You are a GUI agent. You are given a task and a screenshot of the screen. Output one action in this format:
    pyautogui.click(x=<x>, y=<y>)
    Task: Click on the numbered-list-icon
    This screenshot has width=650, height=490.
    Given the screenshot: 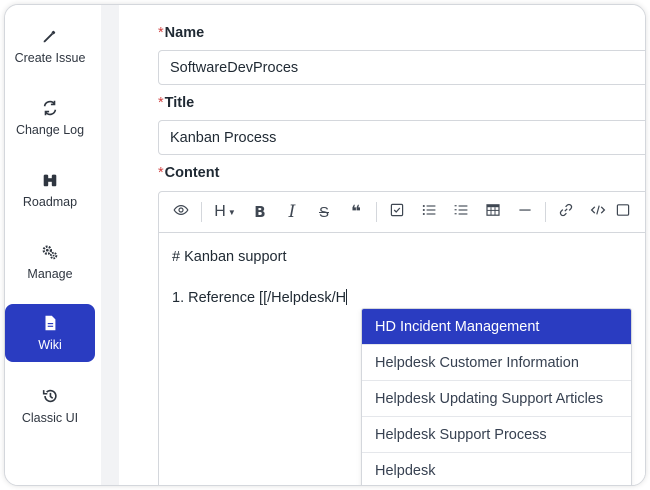 What is the action you would take?
    pyautogui.click(x=461, y=212)
    